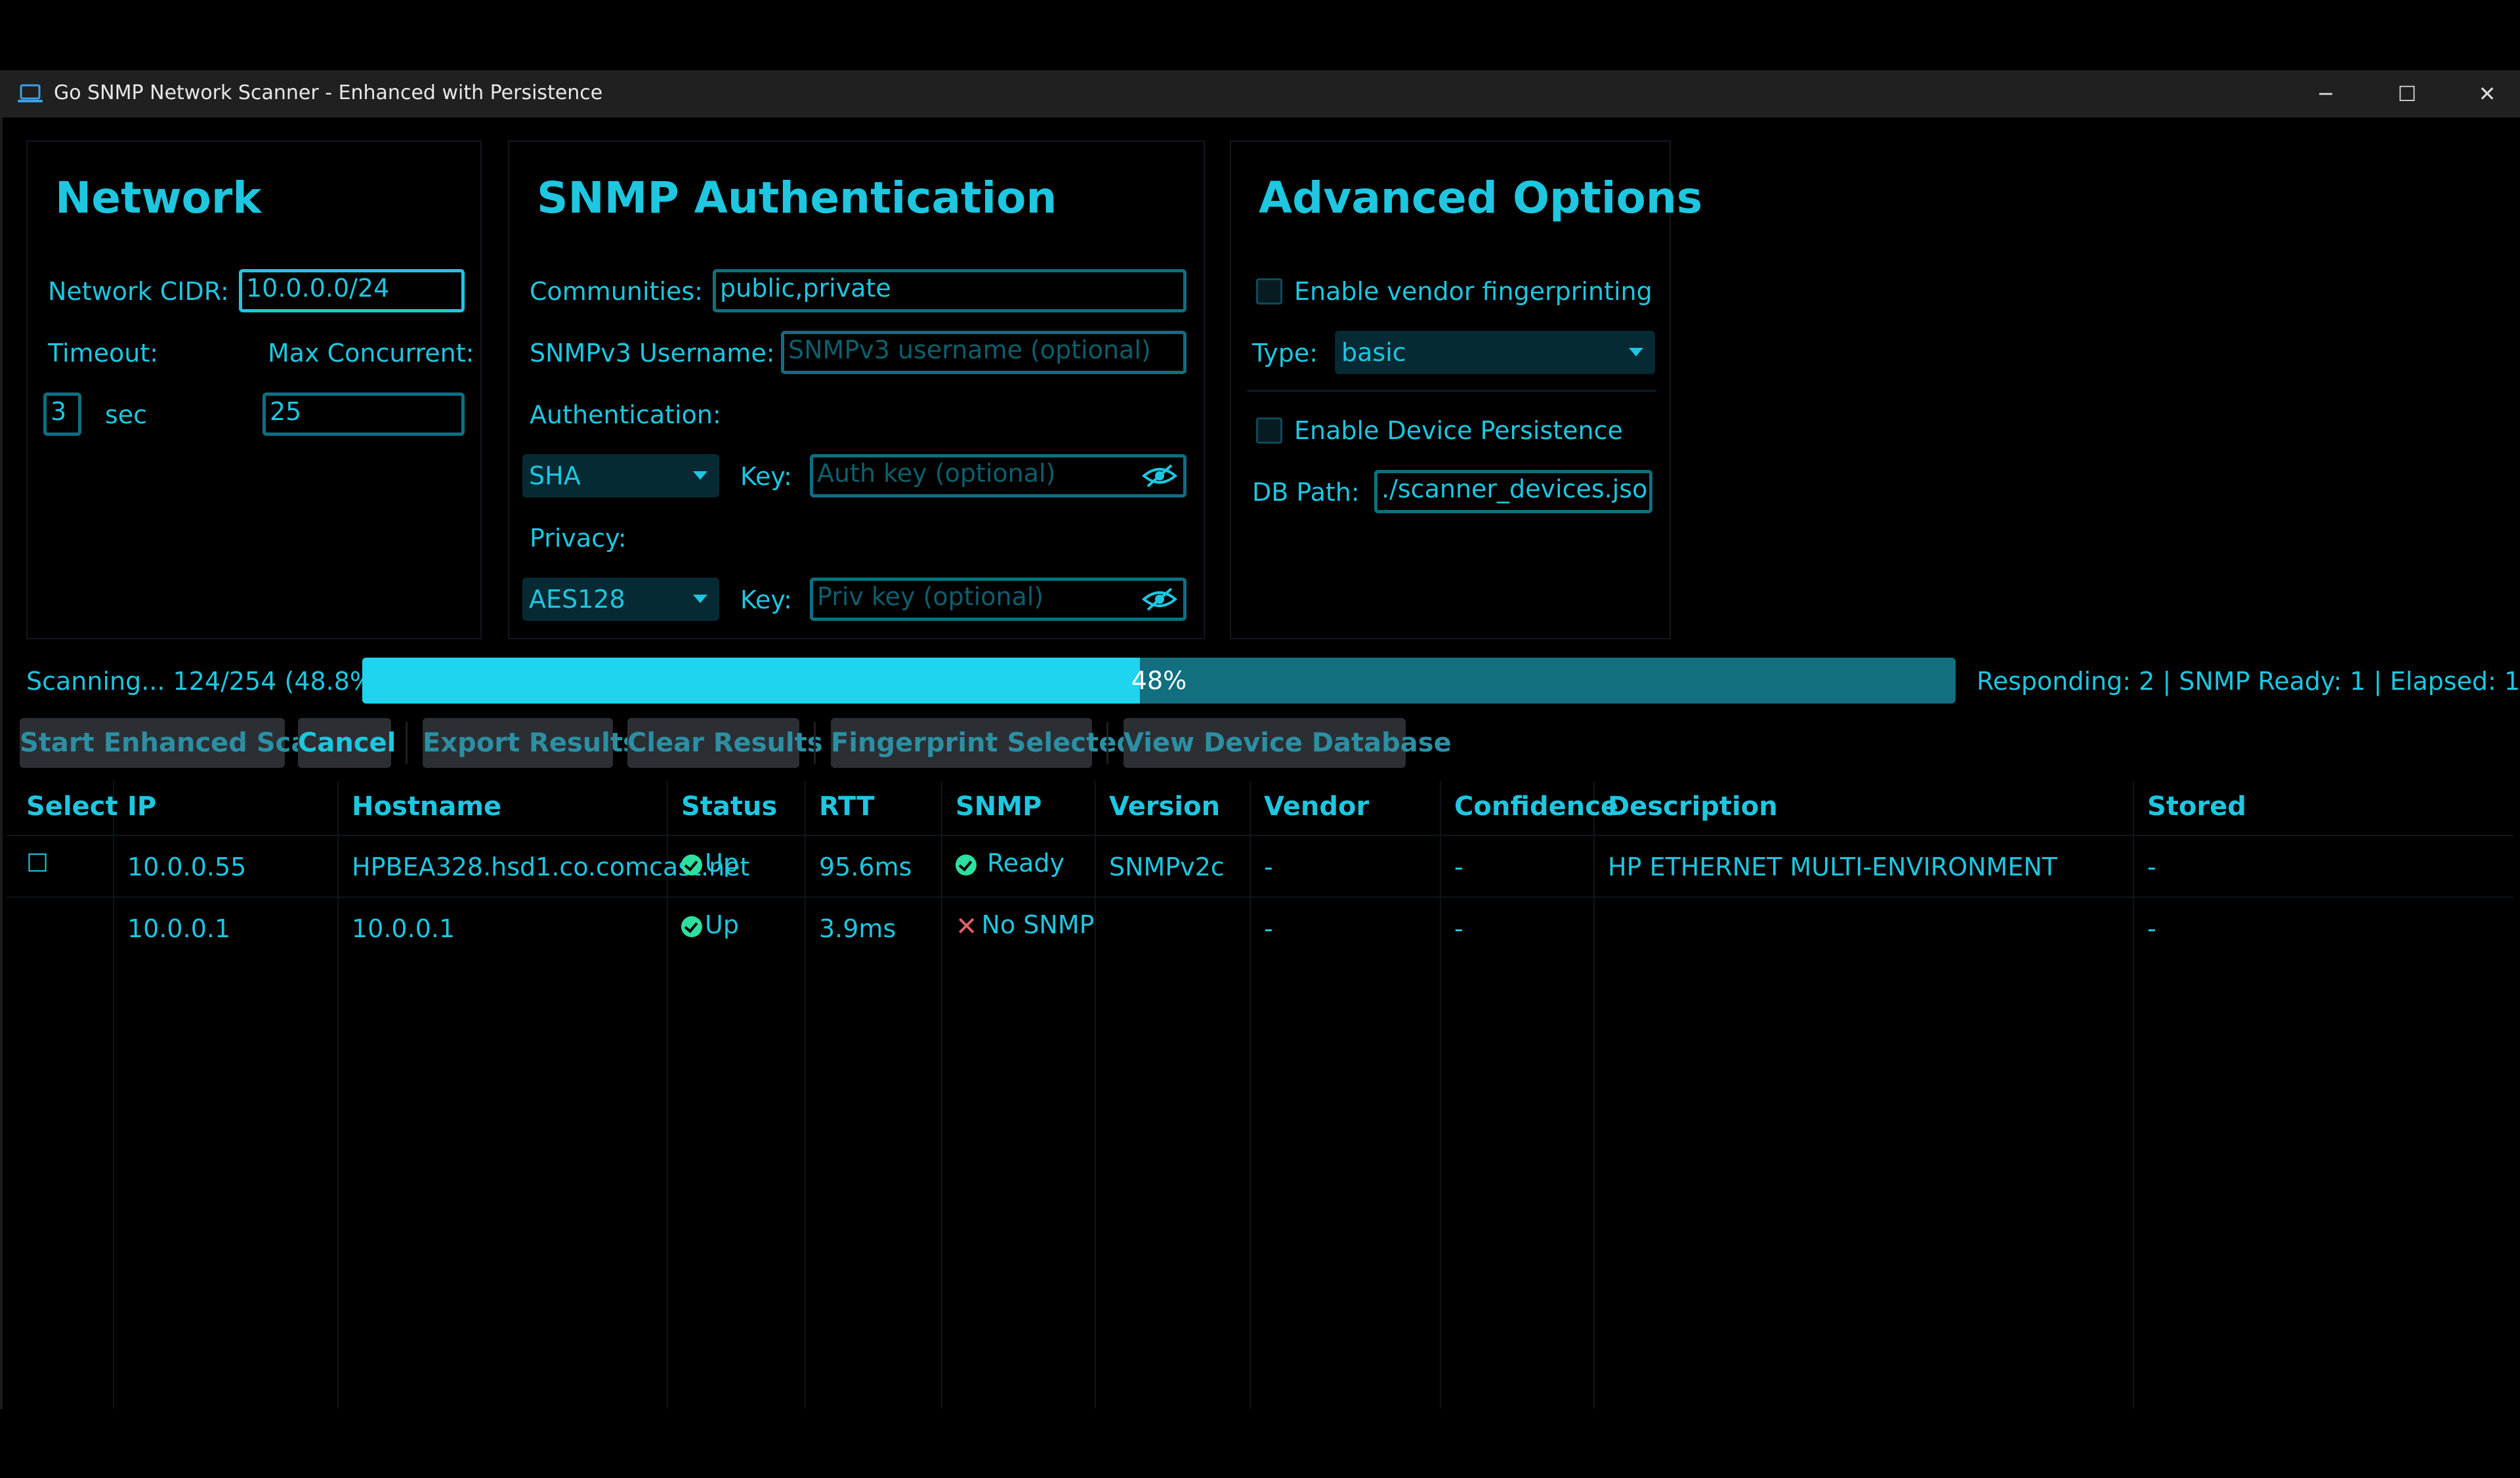 The width and height of the screenshot is (2520, 1478). I want to click on snmpv3-username-input: SNMPv3 username (optional), so click(983, 352).